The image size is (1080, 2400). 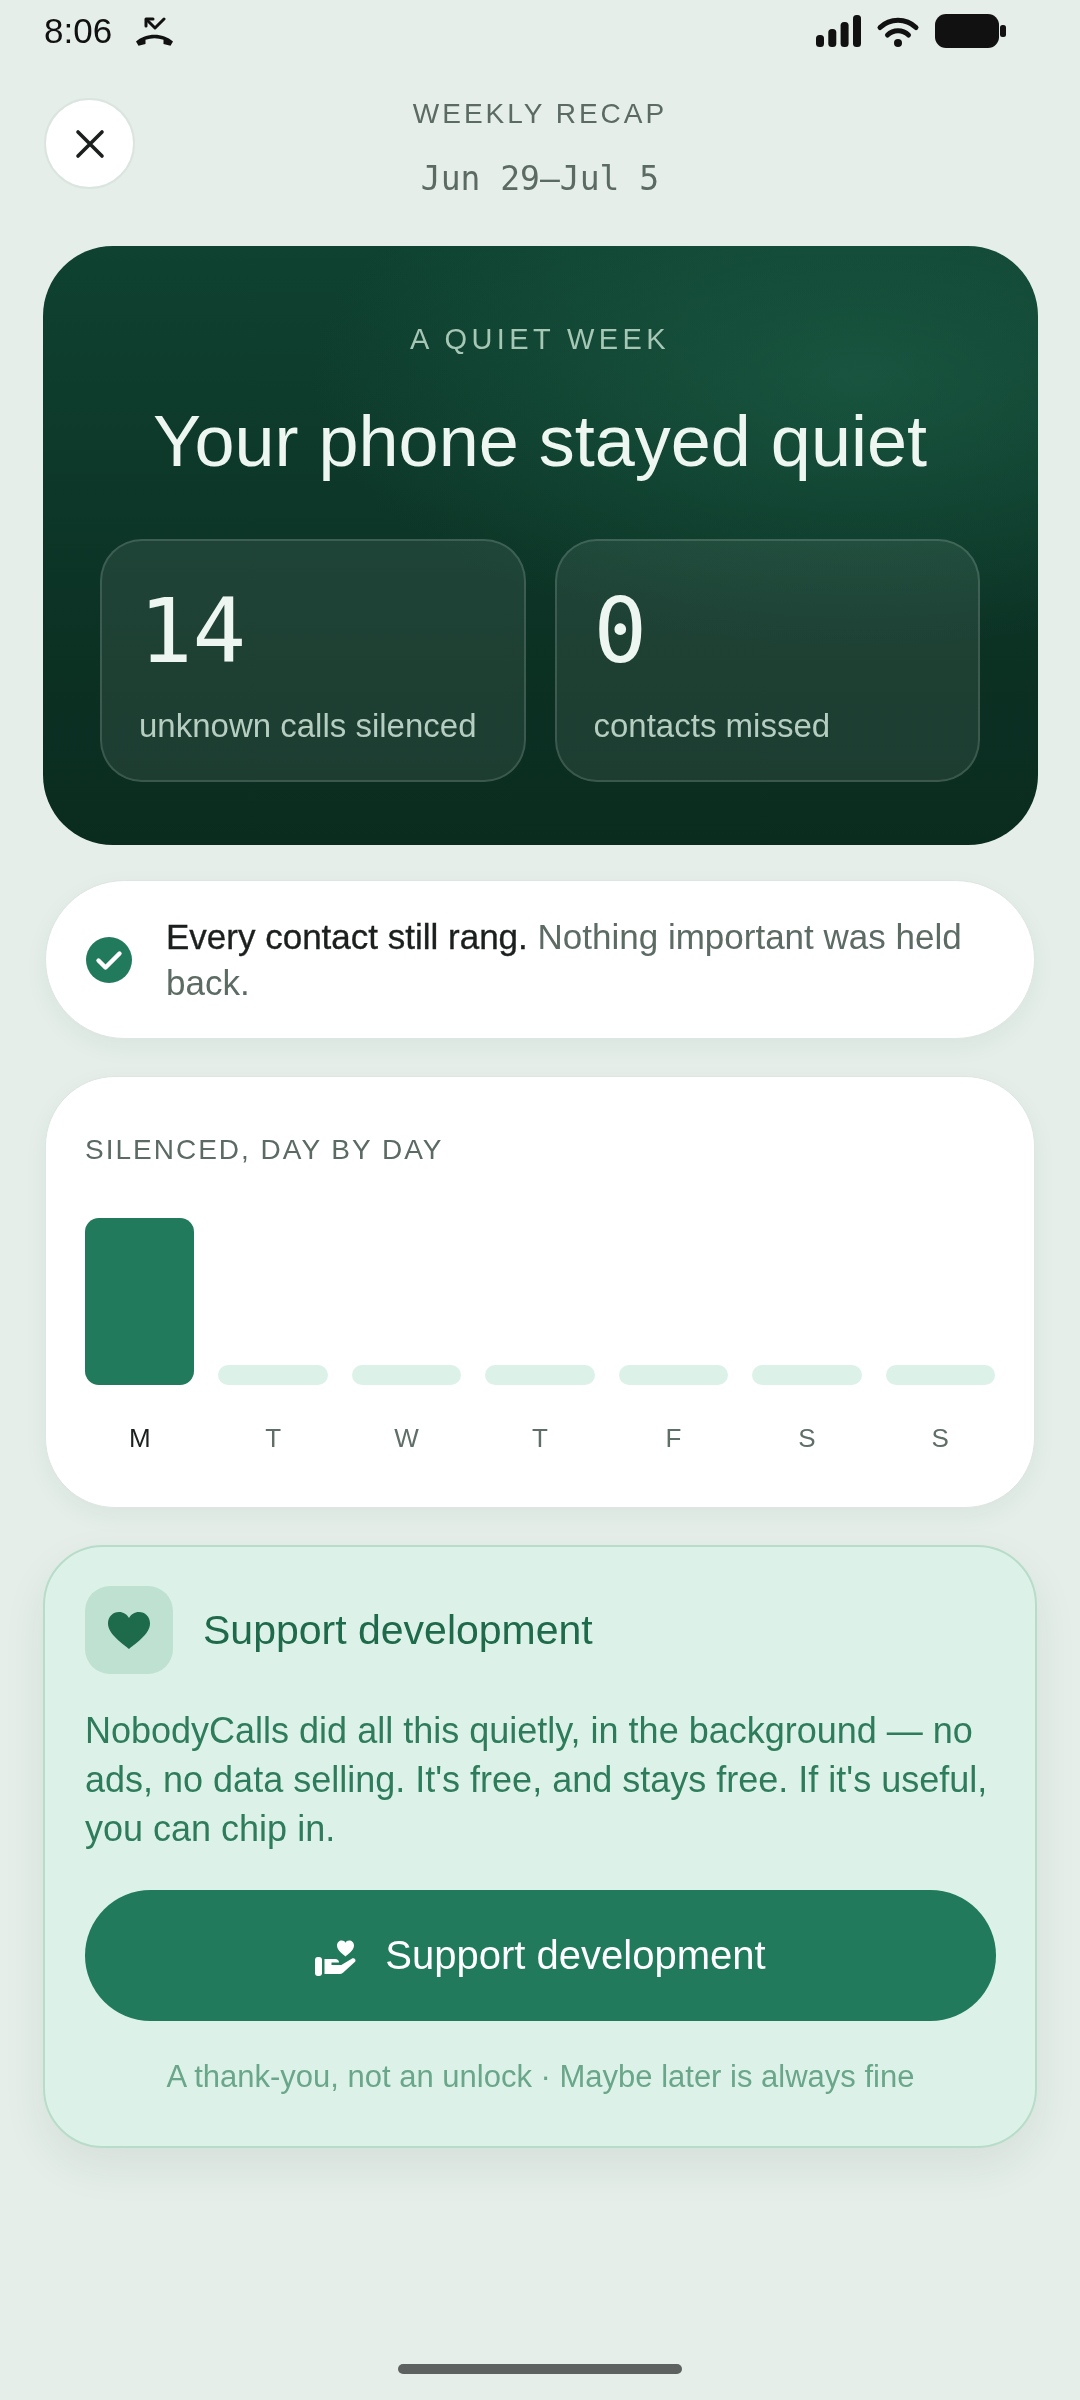 What do you see at coordinates (193, 631) in the screenshot?
I see `stat-value: 14` at bounding box center [193, 631].